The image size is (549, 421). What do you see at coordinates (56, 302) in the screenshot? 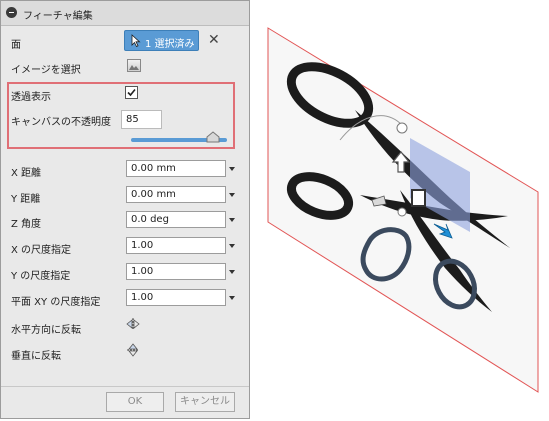
I see `xy-scale-label: 平面 XY の尺度指定` at bounding box center [56, 302].